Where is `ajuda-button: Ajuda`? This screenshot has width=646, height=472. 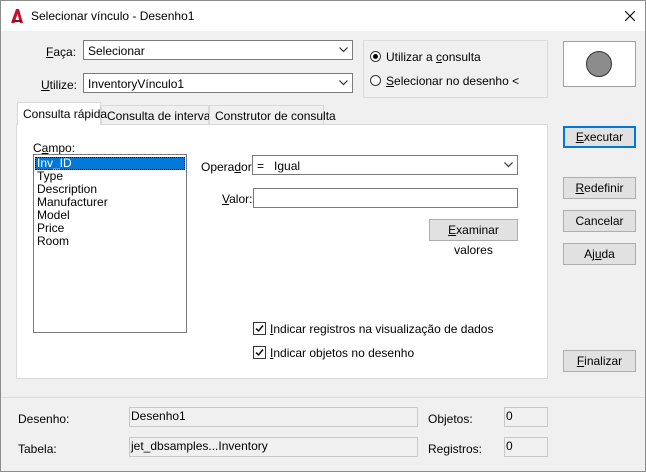 ajuda-button: Ajuda is located at coordinates (599, 254).